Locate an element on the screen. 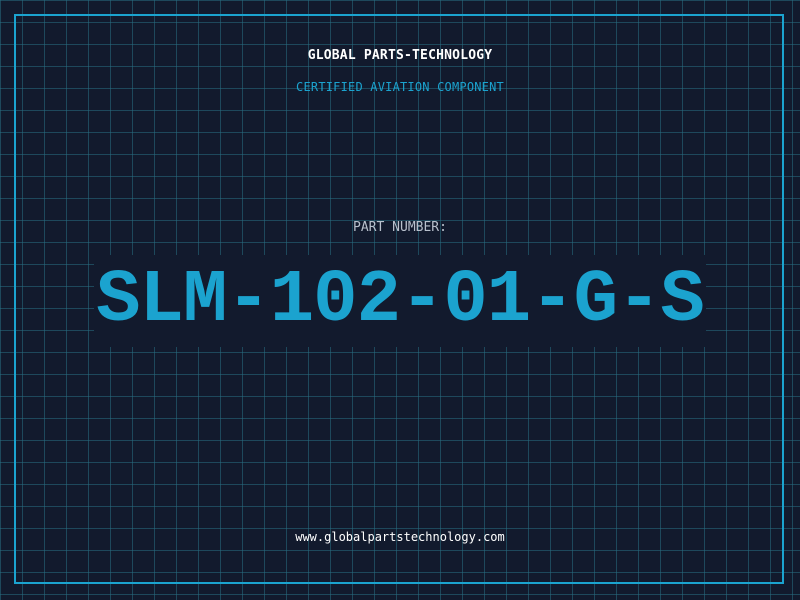 Image resolution: width=800 pixels, height=600 pixels. part-number-text: SLM-102-01-G-S is located at coordinates (400, 301).